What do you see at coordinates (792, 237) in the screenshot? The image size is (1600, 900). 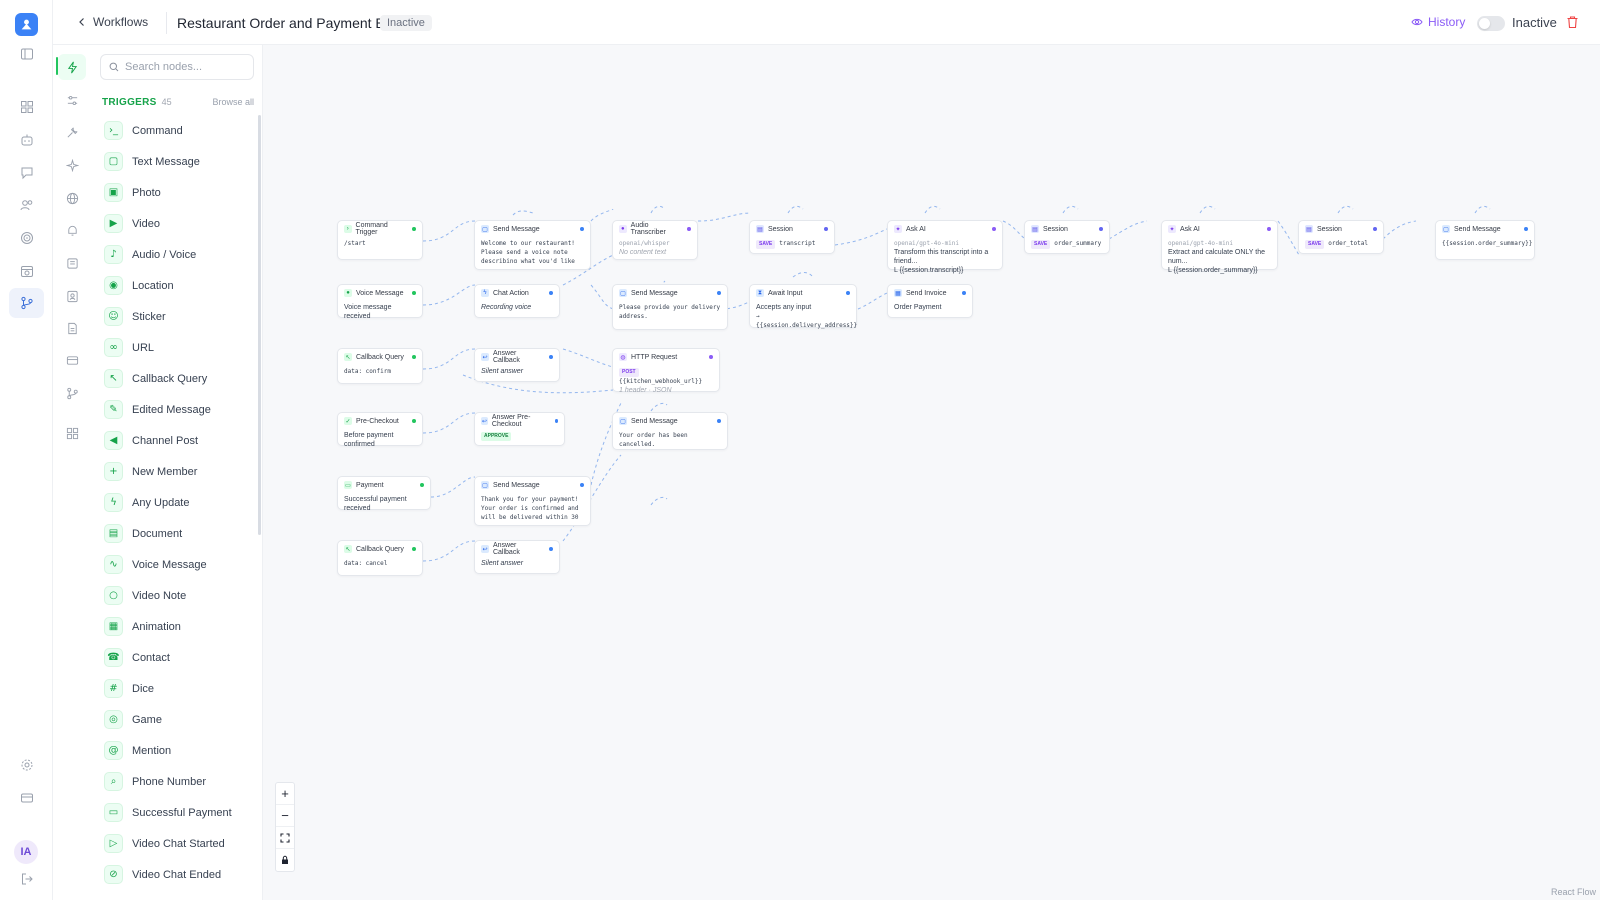 I see `node-session-transcript: ▤ Session SAVE transcript` at bounding box center [792, 237].